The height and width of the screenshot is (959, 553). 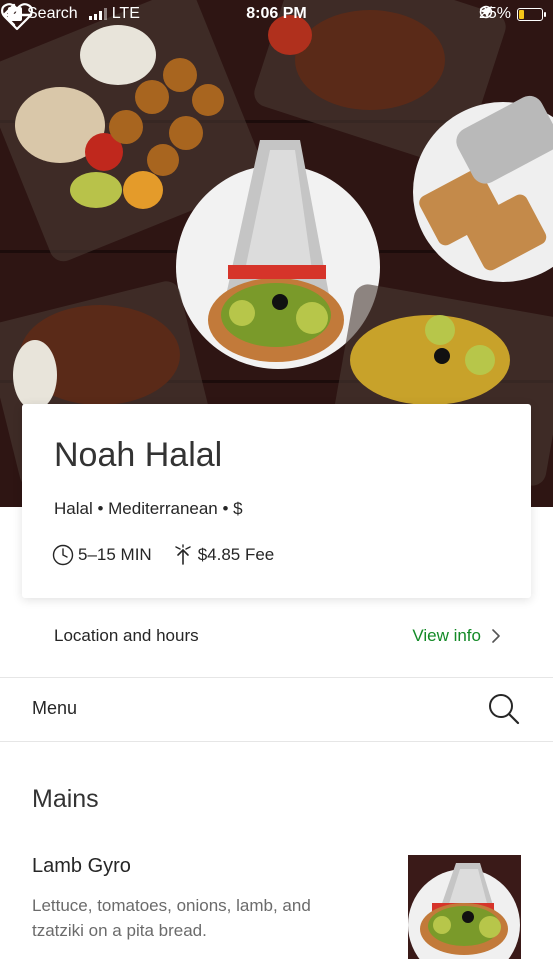 What do you see at coordinates (521, 14) in the screenshot?
I see `battery-level` at bounding box center [521, 14].